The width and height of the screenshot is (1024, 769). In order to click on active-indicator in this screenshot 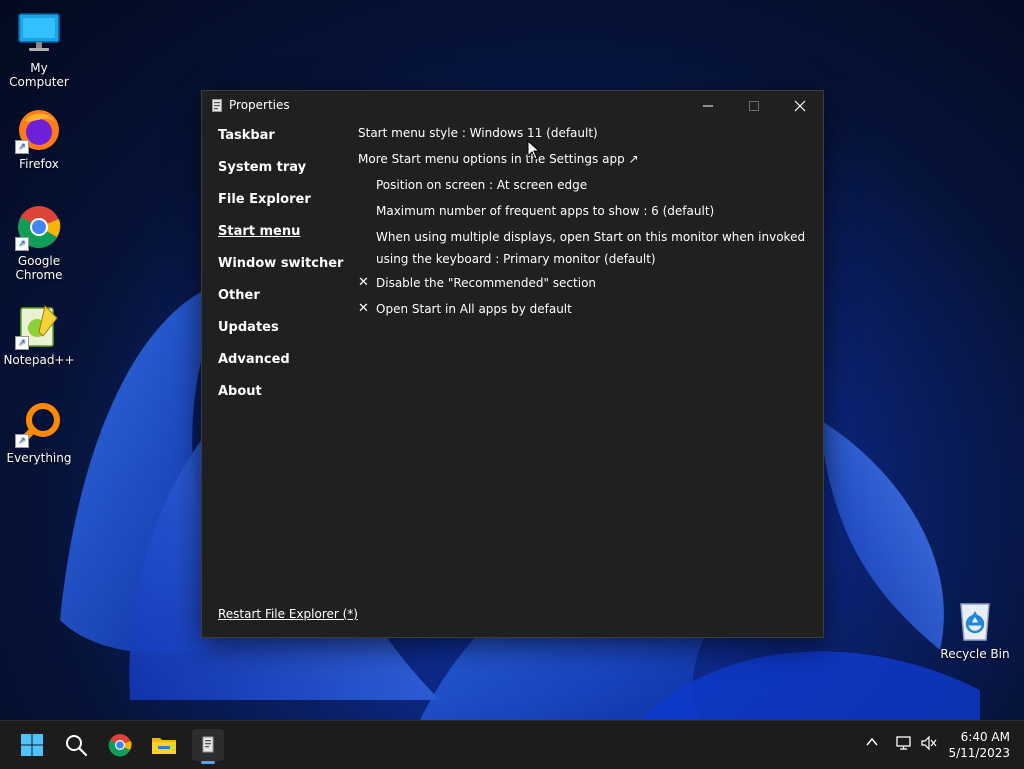, I will do `click(208, 762)`.